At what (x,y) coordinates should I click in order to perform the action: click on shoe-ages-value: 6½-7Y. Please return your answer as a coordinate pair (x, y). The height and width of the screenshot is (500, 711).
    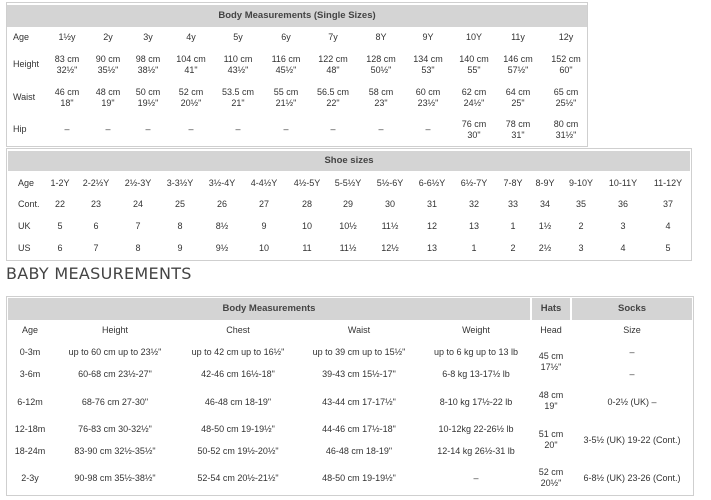
    Looking at the image, I should click on (474, 183).